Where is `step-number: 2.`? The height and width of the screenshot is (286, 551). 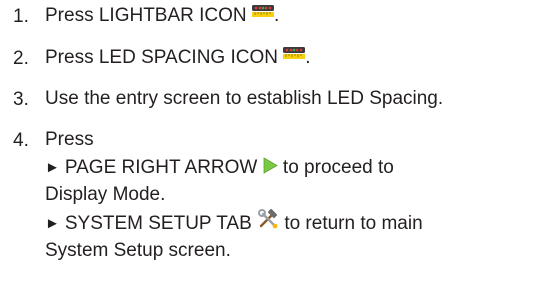 step-number: 2. is located at coordinates (21, 58).